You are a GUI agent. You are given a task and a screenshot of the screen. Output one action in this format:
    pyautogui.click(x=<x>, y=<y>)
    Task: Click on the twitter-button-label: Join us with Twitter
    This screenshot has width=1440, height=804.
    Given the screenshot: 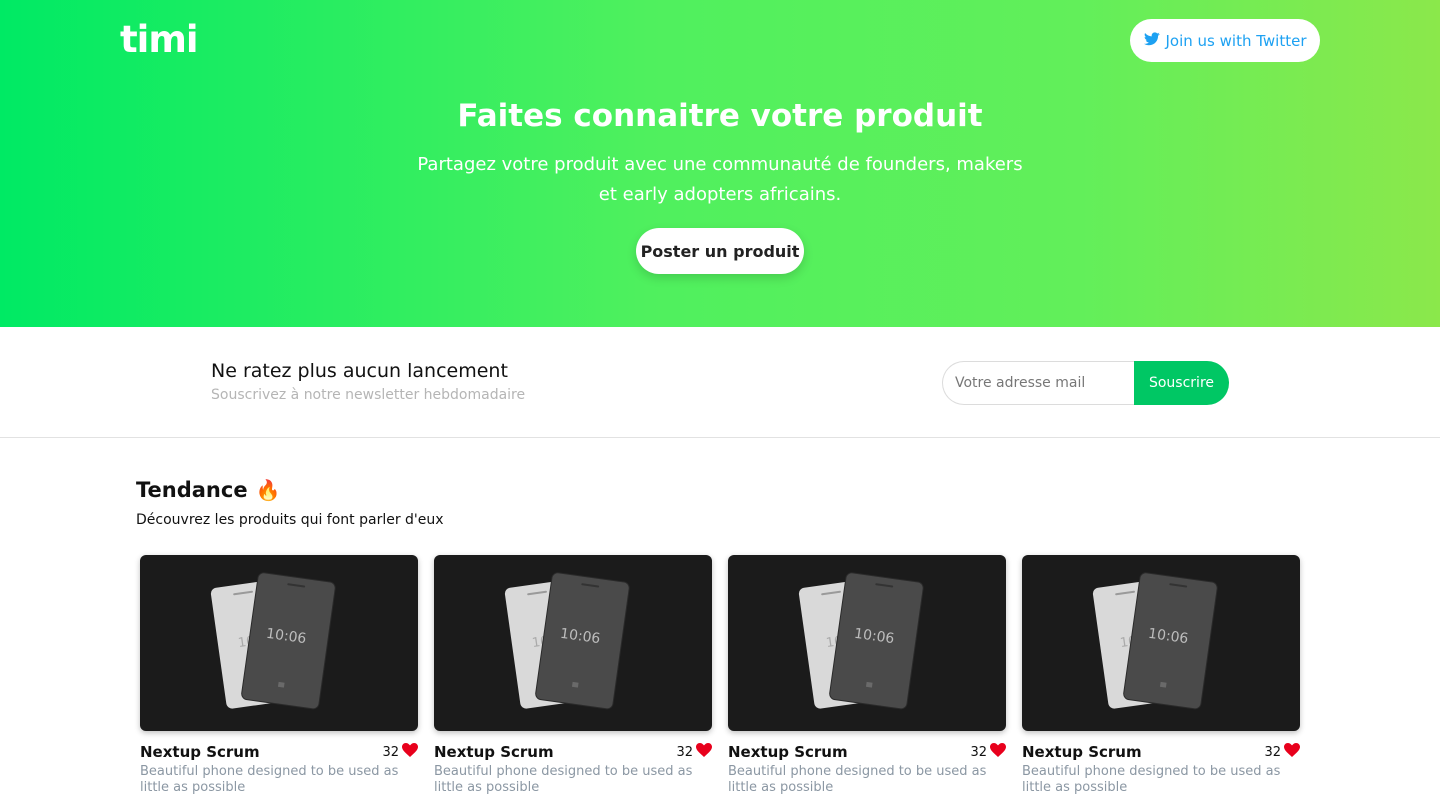 What is the action you would take?
    pyautogui.click(x=1236, y=40)
    